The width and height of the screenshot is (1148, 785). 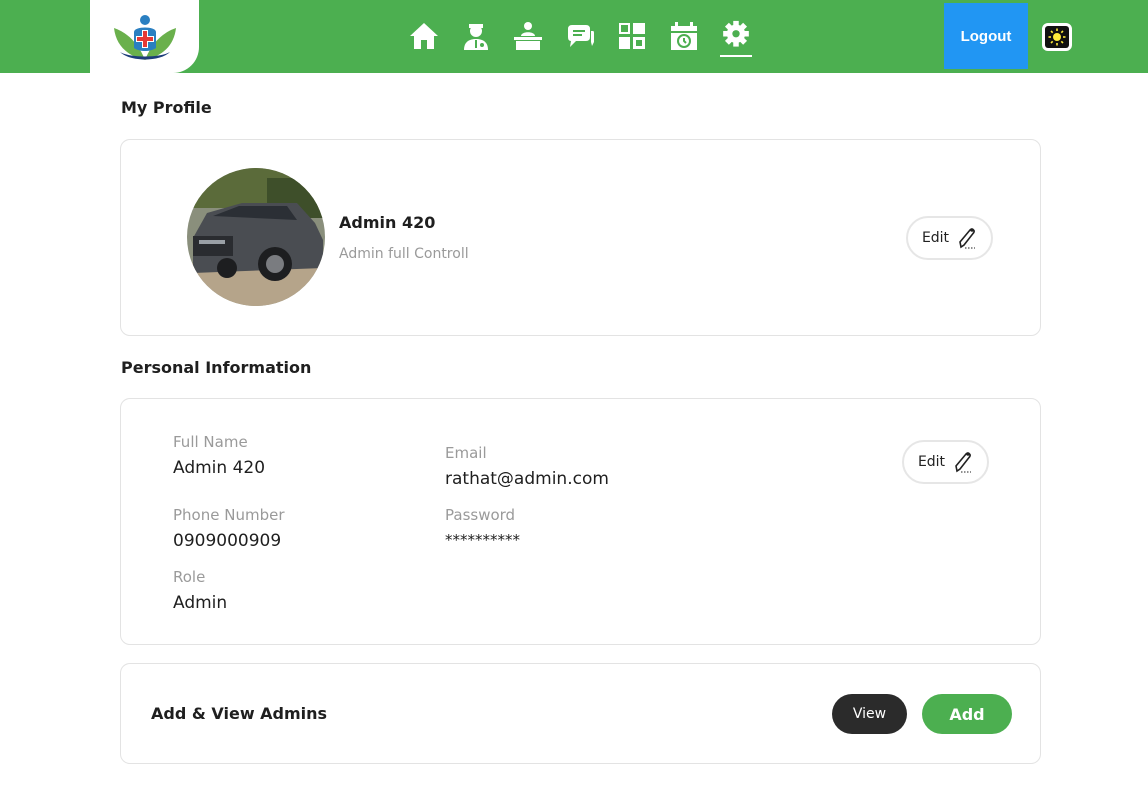 I want to click on email-value: rathat@admin.com, so click(x=527, y=479).